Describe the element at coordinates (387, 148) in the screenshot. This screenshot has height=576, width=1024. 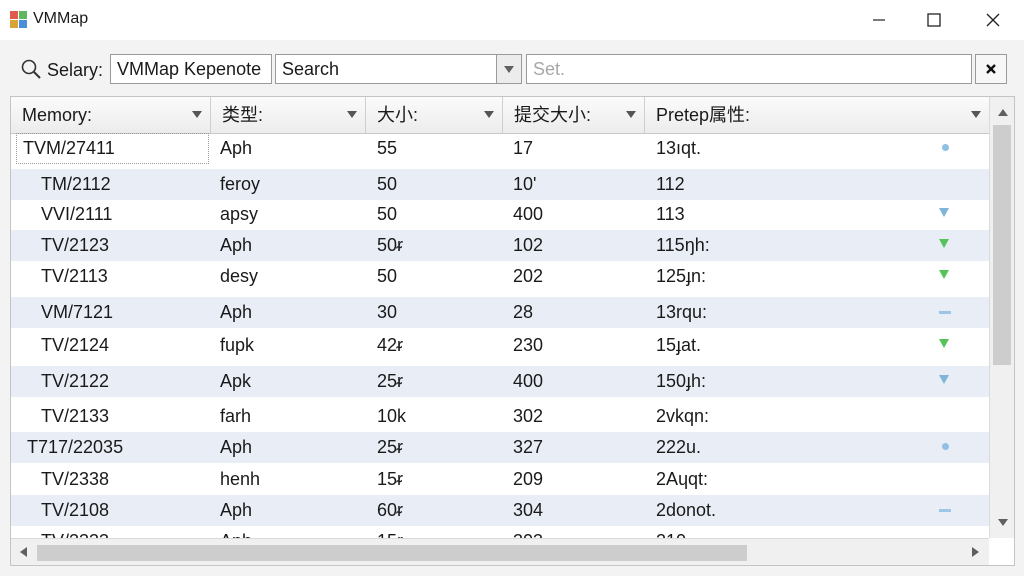
I see `cell-size: 55` at that location.